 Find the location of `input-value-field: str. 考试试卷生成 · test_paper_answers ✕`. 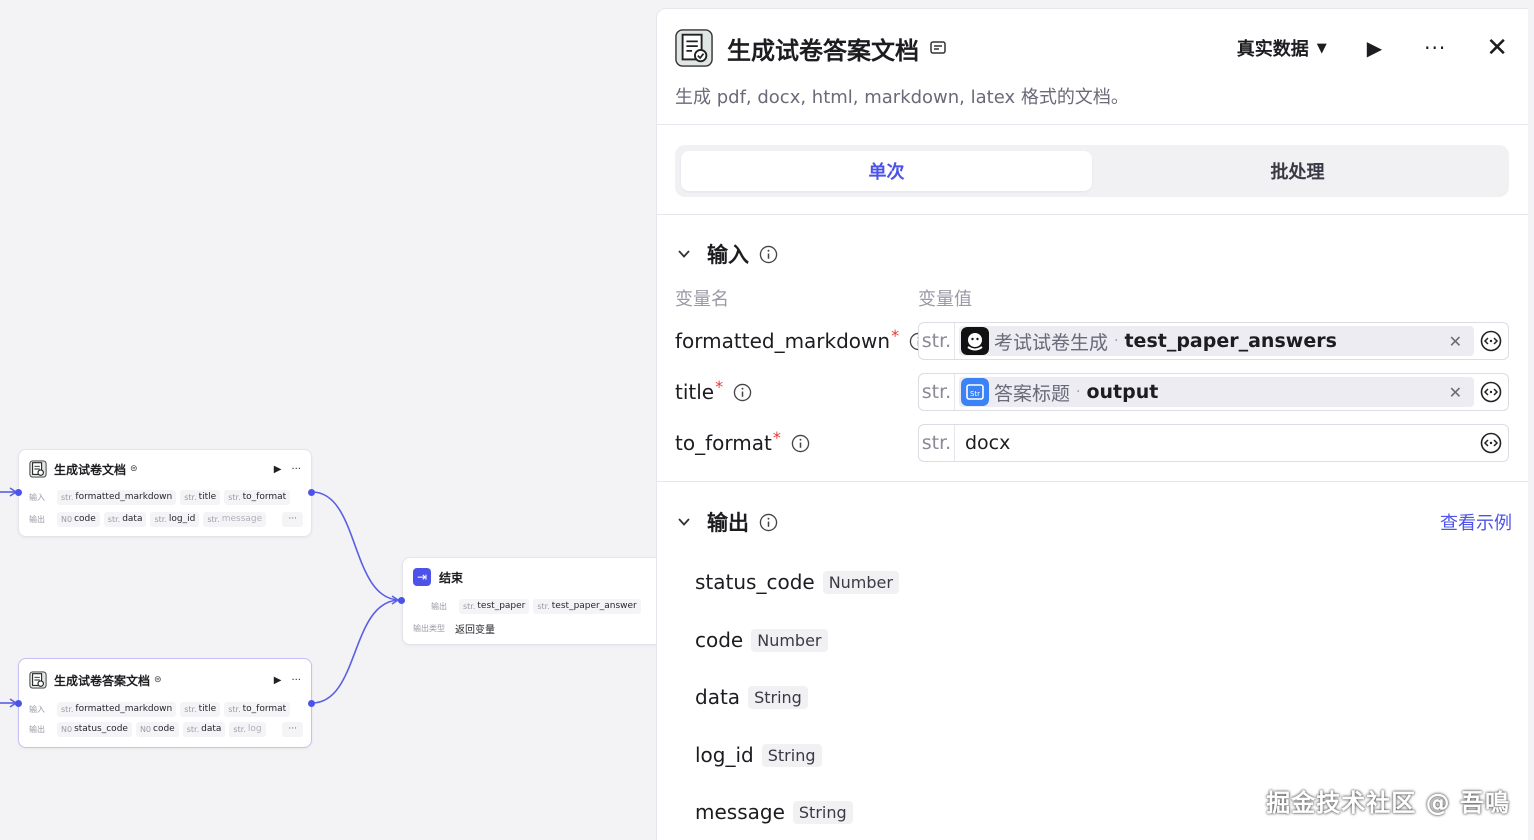

input-value-field: str. 考试试卷生成 · test_paper_answers ✕ is located at coordinates (1213, 341).